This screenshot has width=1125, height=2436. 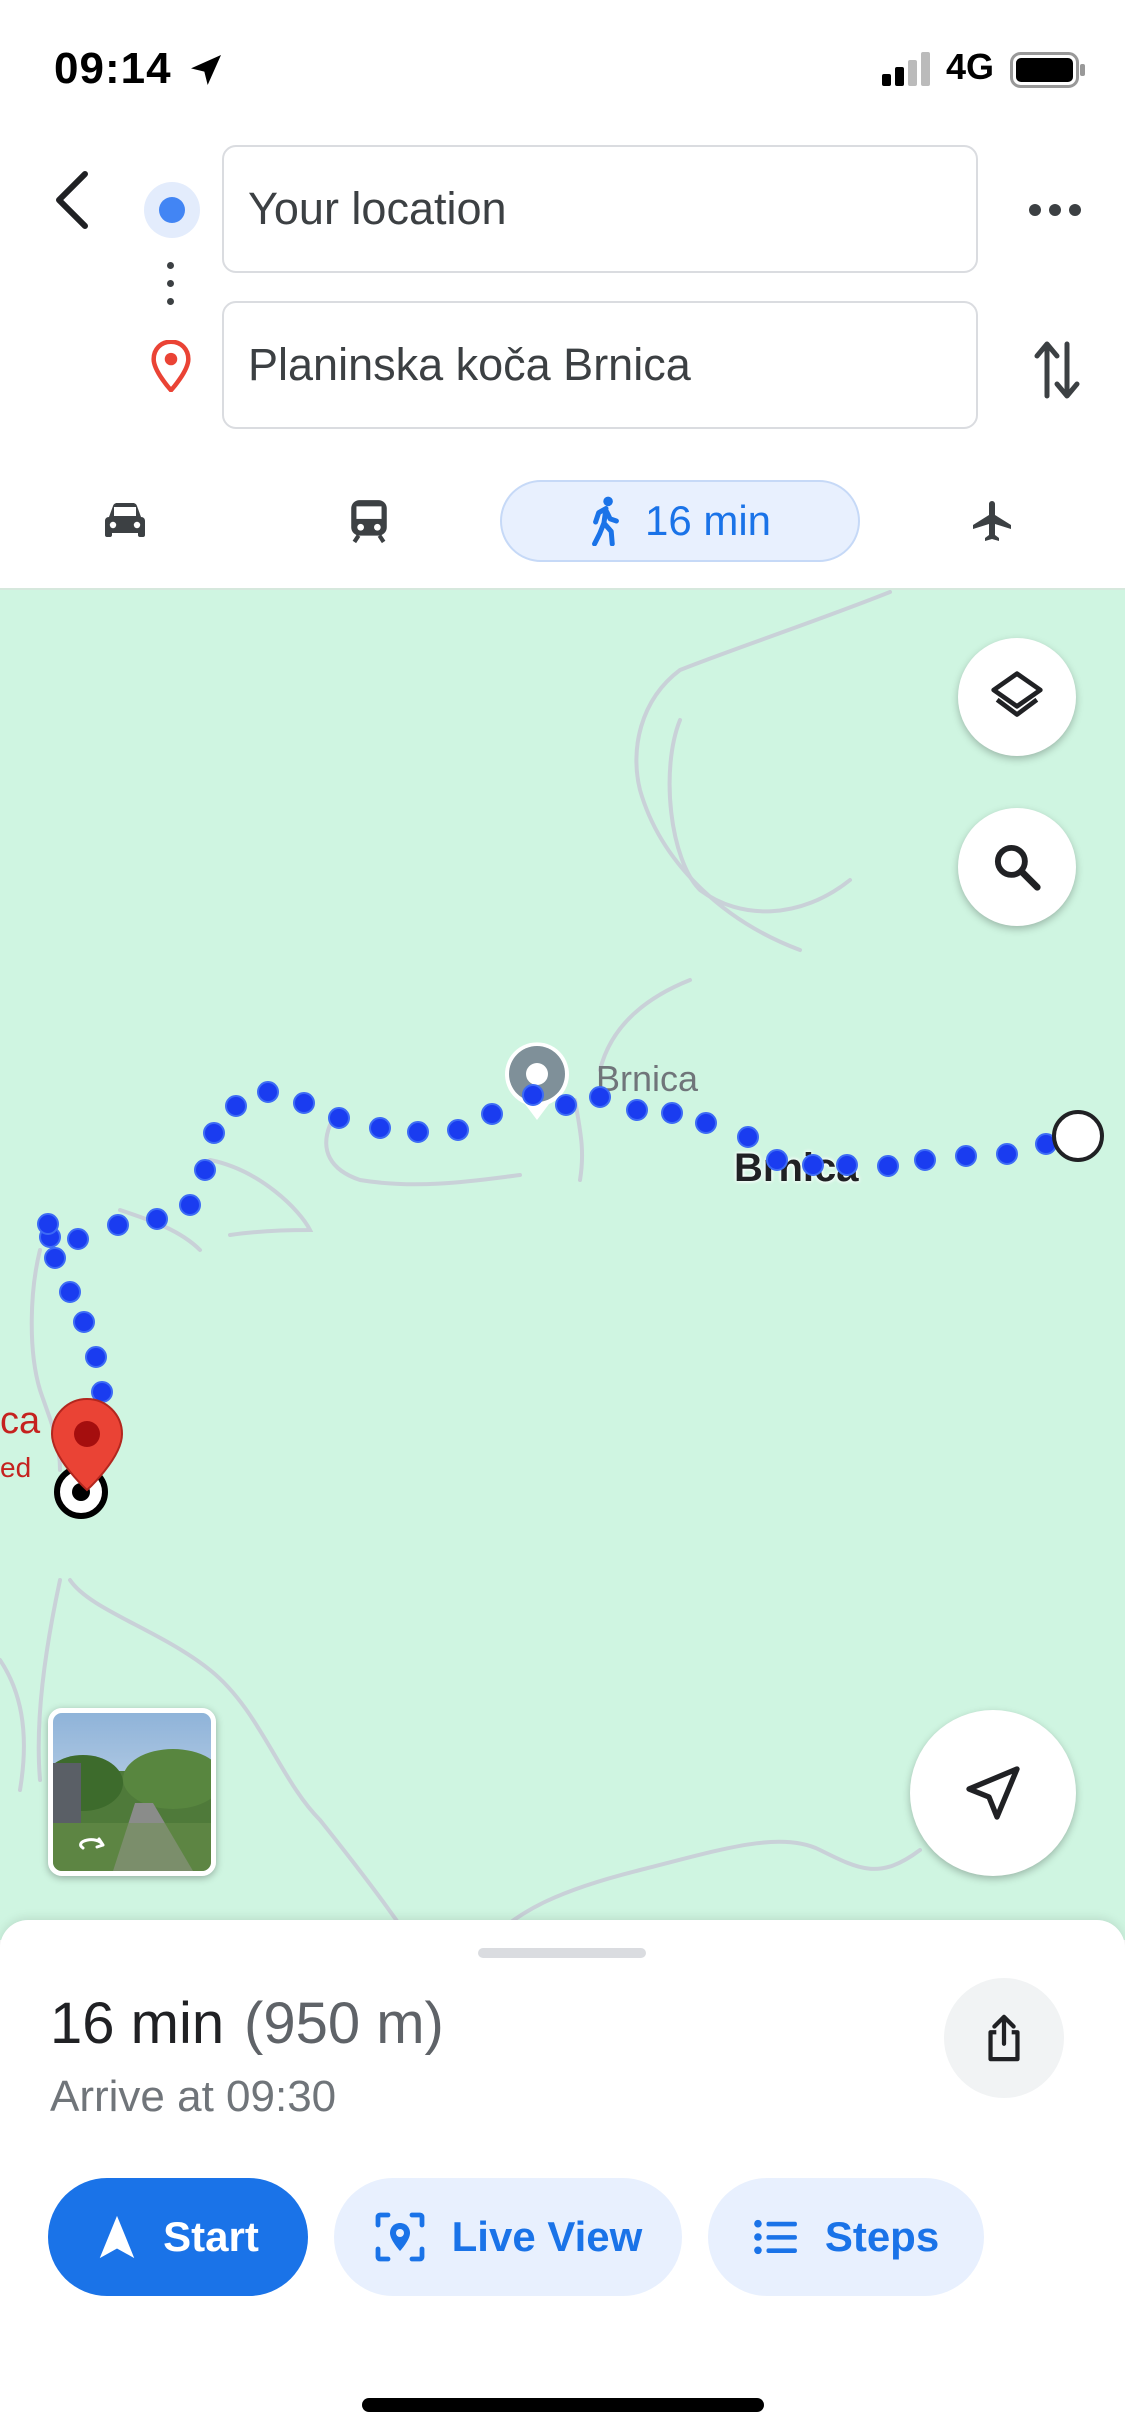 What do you see at coordinates (117, 2237) in the screenshot?
I see `navigation-icon` at bounding box center [117, 2237].